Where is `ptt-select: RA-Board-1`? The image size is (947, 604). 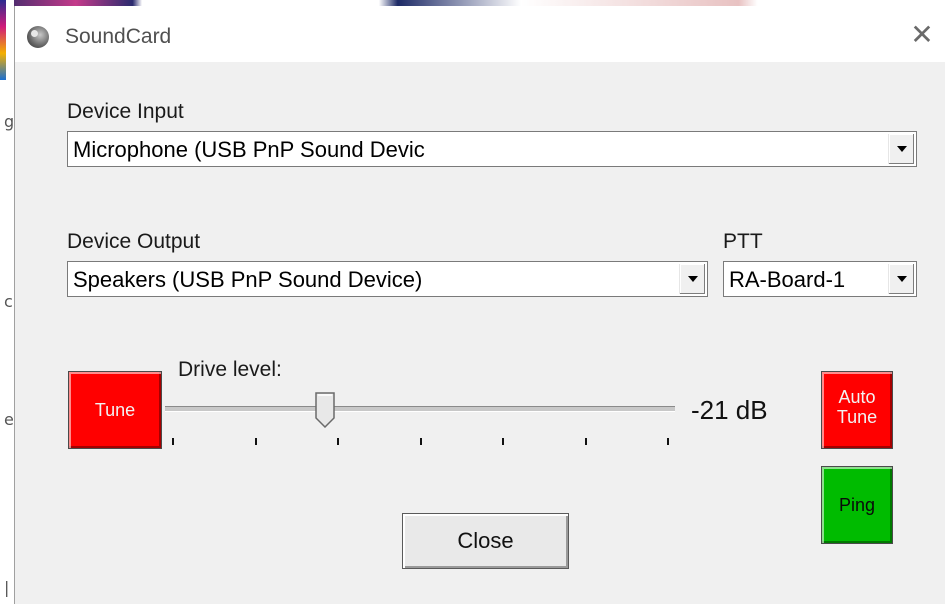 ptt-select: RA-Board-1 is located at coordinates (820, 279).